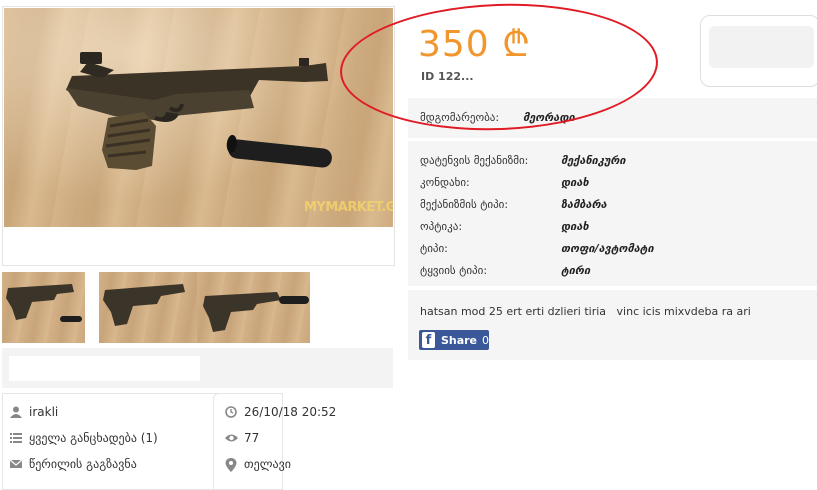  I want to click on clock-icon, so click(231, 412).